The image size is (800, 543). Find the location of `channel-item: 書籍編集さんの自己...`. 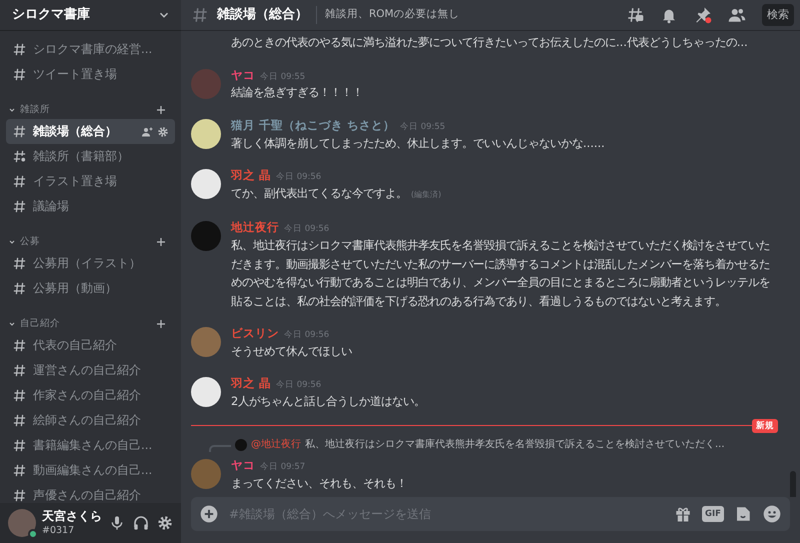

channel-item: 書籍編集さんの自己... is located at coordinates (90, 445).